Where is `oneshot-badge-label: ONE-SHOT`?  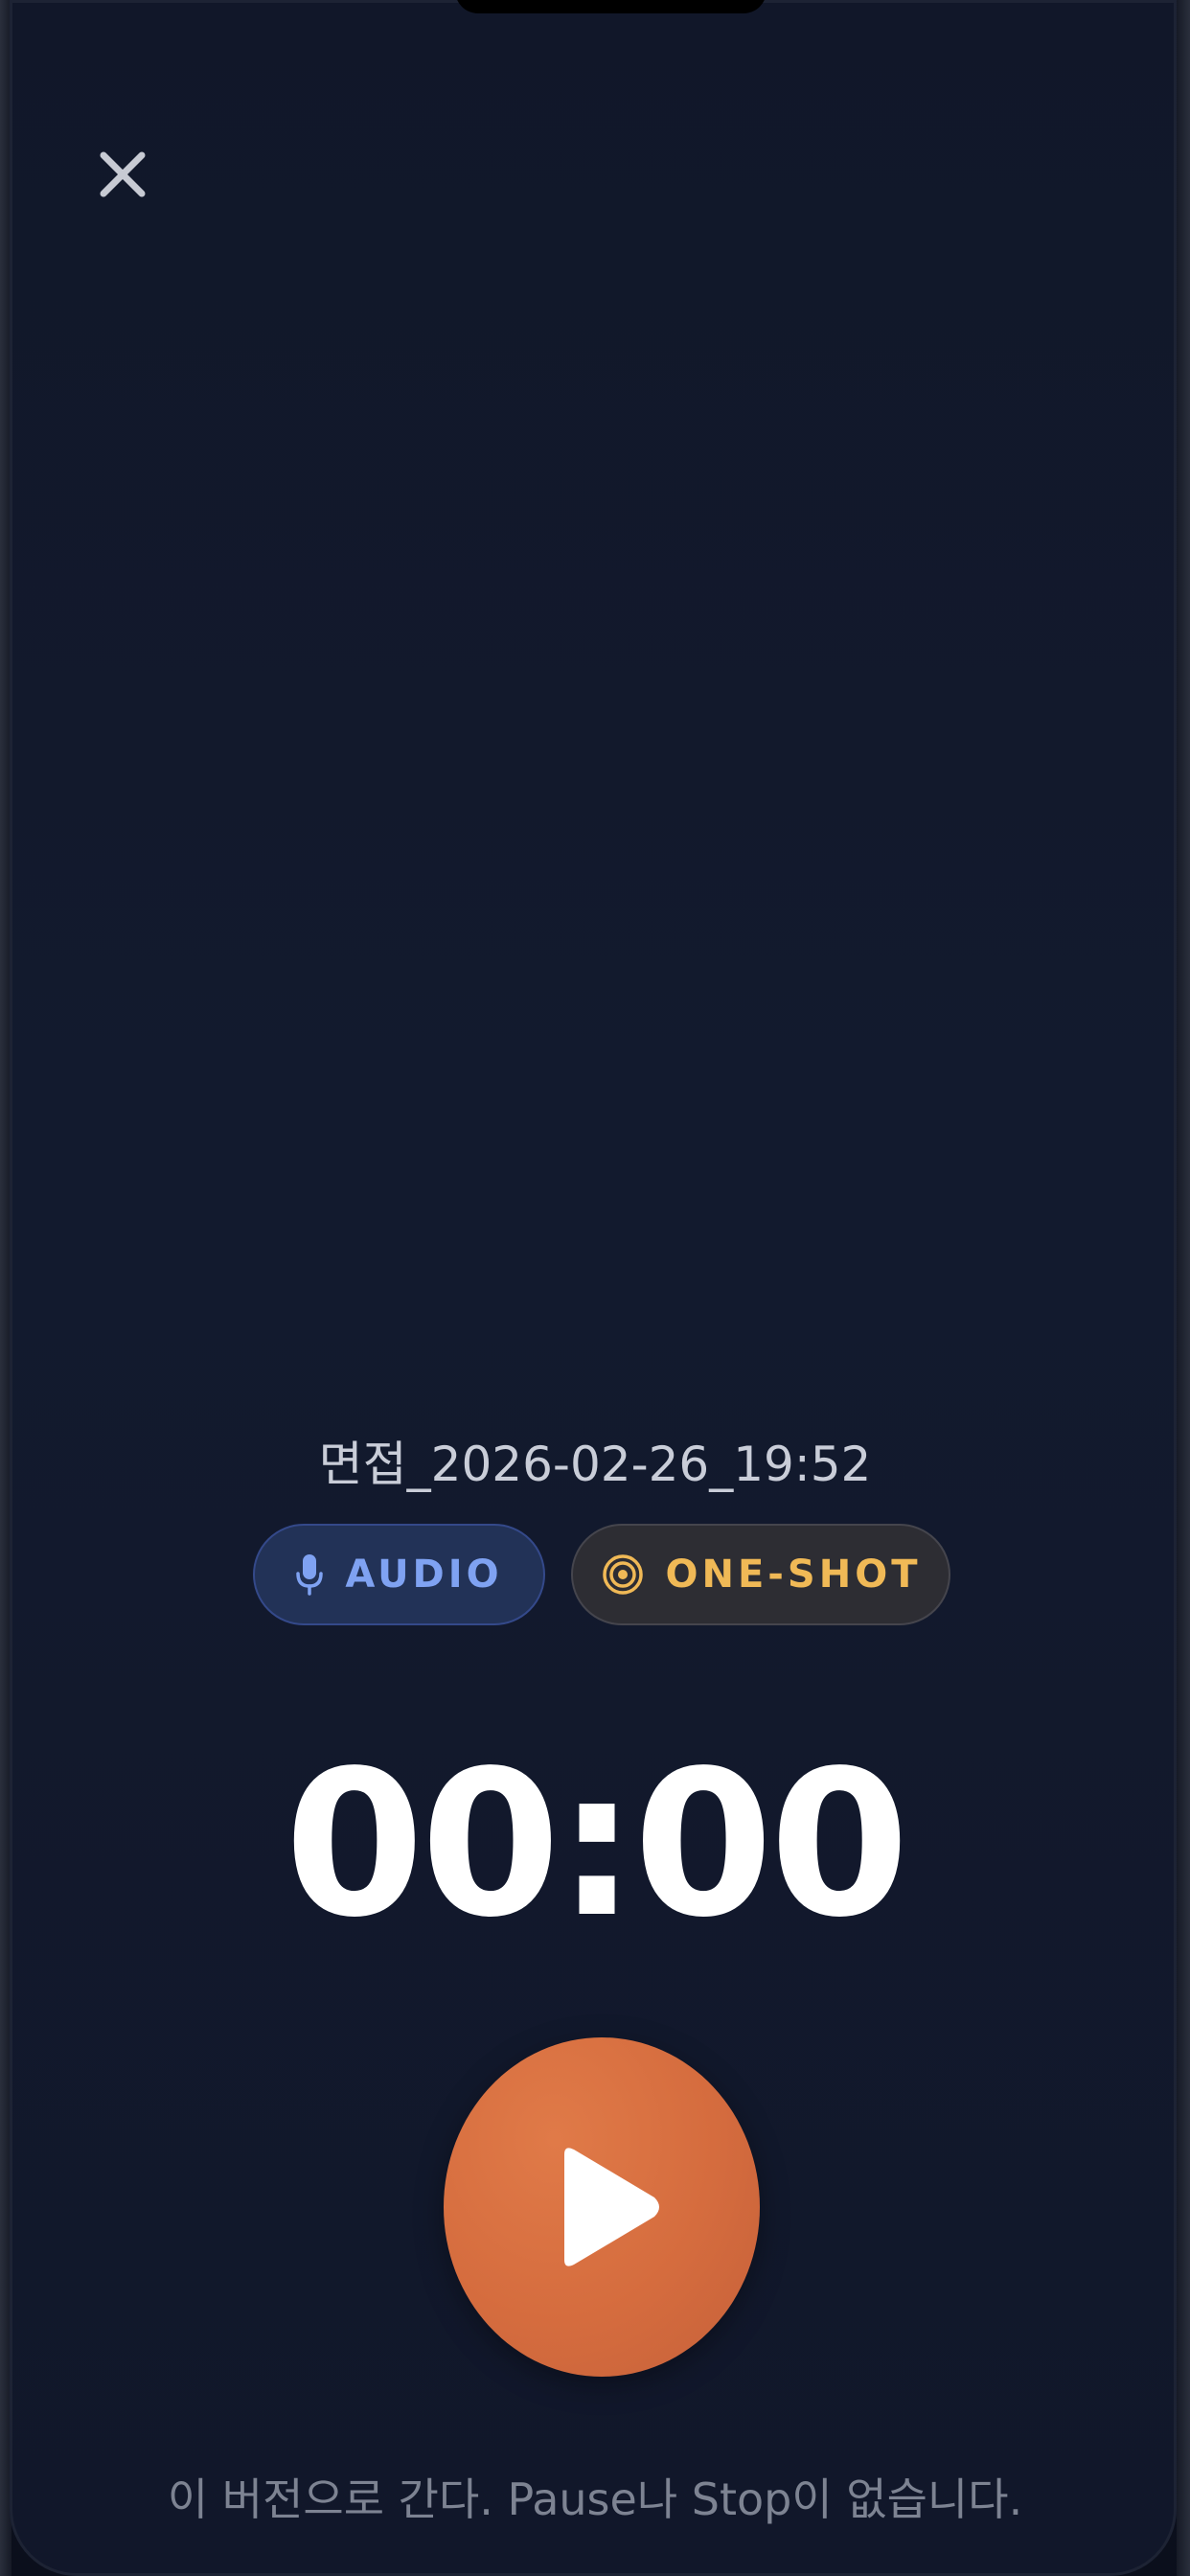
oneshot-badge-label: ONE-SHOT is located at coordinates (794, 1575).